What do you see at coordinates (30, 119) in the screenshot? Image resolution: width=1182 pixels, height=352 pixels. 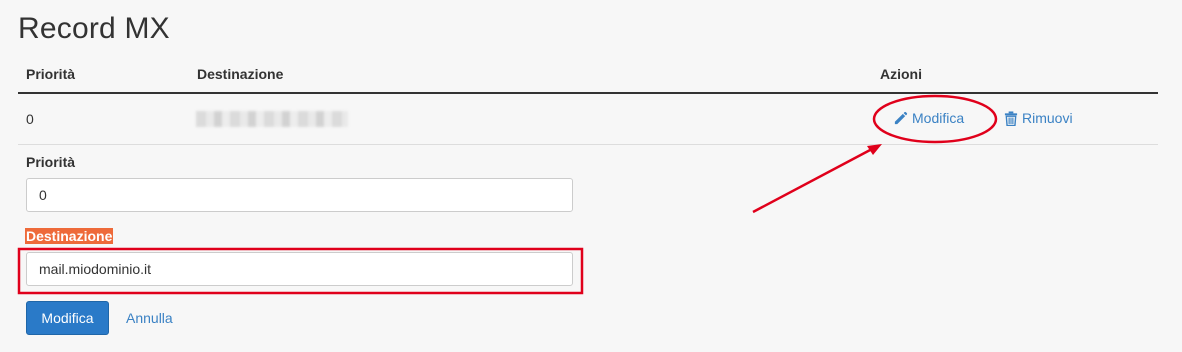 I see `row-priority: 0` at bounding box center [30, 119].